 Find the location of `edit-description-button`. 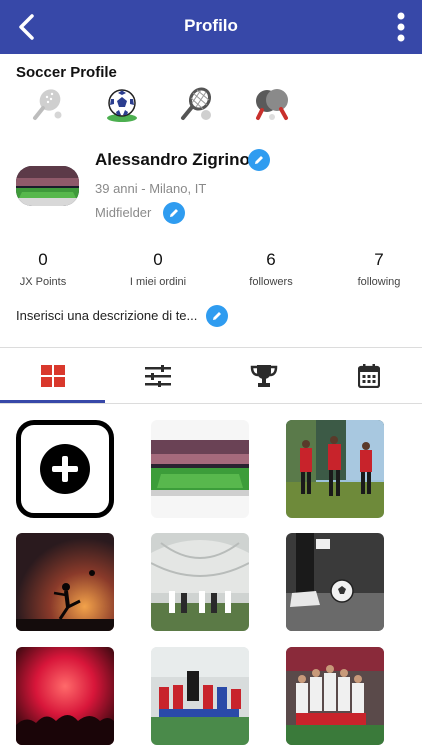

edit-description-button is located at coordinates (217, 316).